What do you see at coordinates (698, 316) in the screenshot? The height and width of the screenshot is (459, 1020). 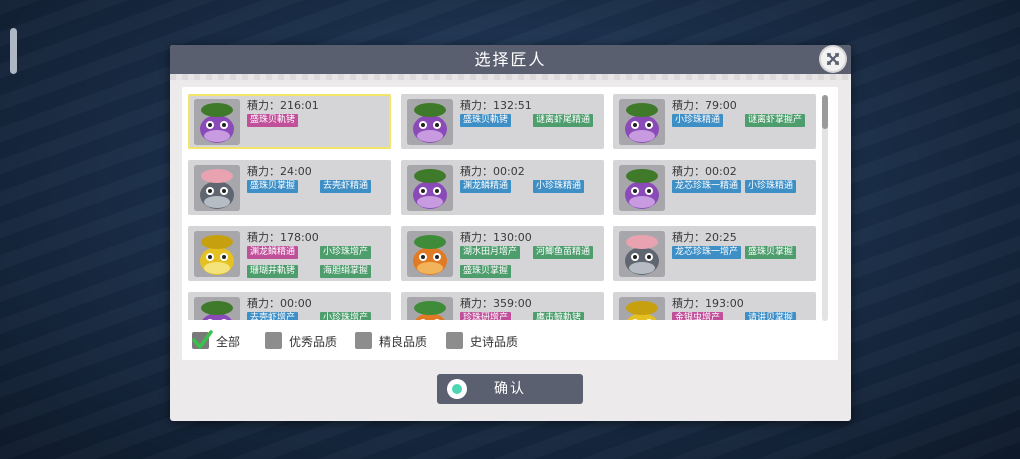 I see `skill-tag: 金银虫增产` at bounding box center [698, 316].